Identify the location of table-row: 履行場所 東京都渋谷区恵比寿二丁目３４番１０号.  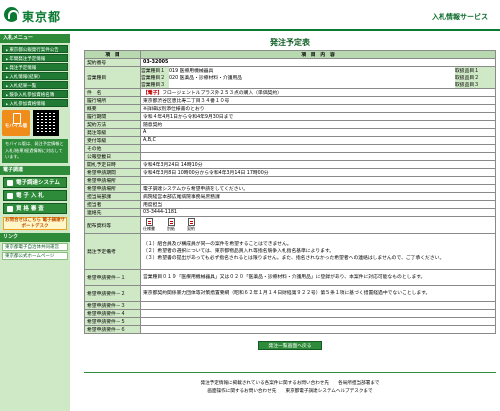
(290, 100).